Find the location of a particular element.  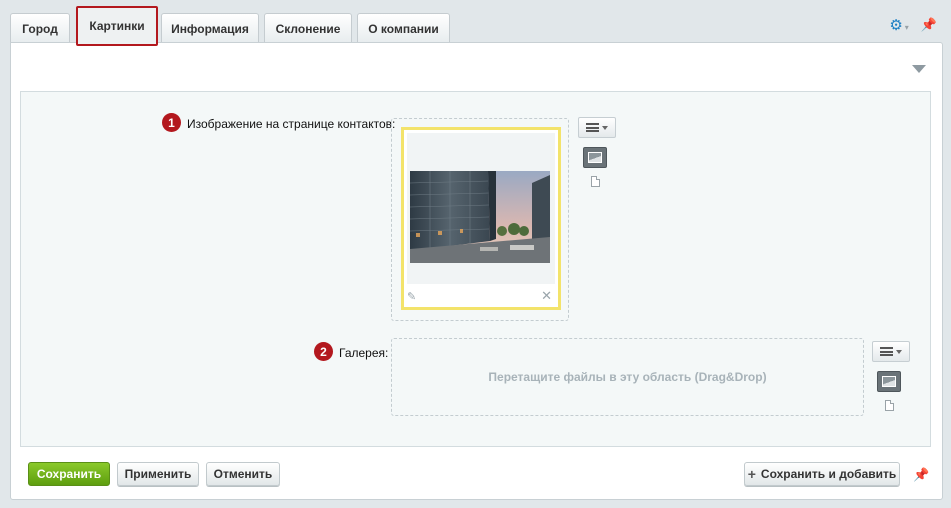

tab-city: Город is located at coordinates (40, 28).